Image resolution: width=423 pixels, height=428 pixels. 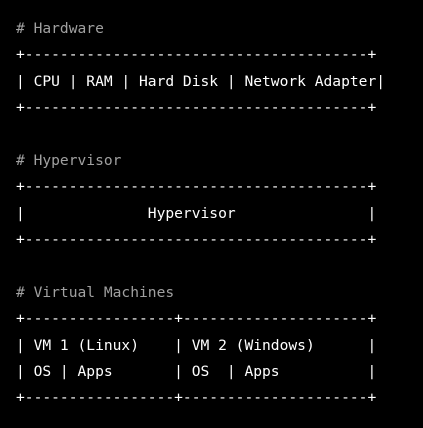 I want to click on virtual-machines-comment: # Virtual Machines, so click(x=95, y=292).